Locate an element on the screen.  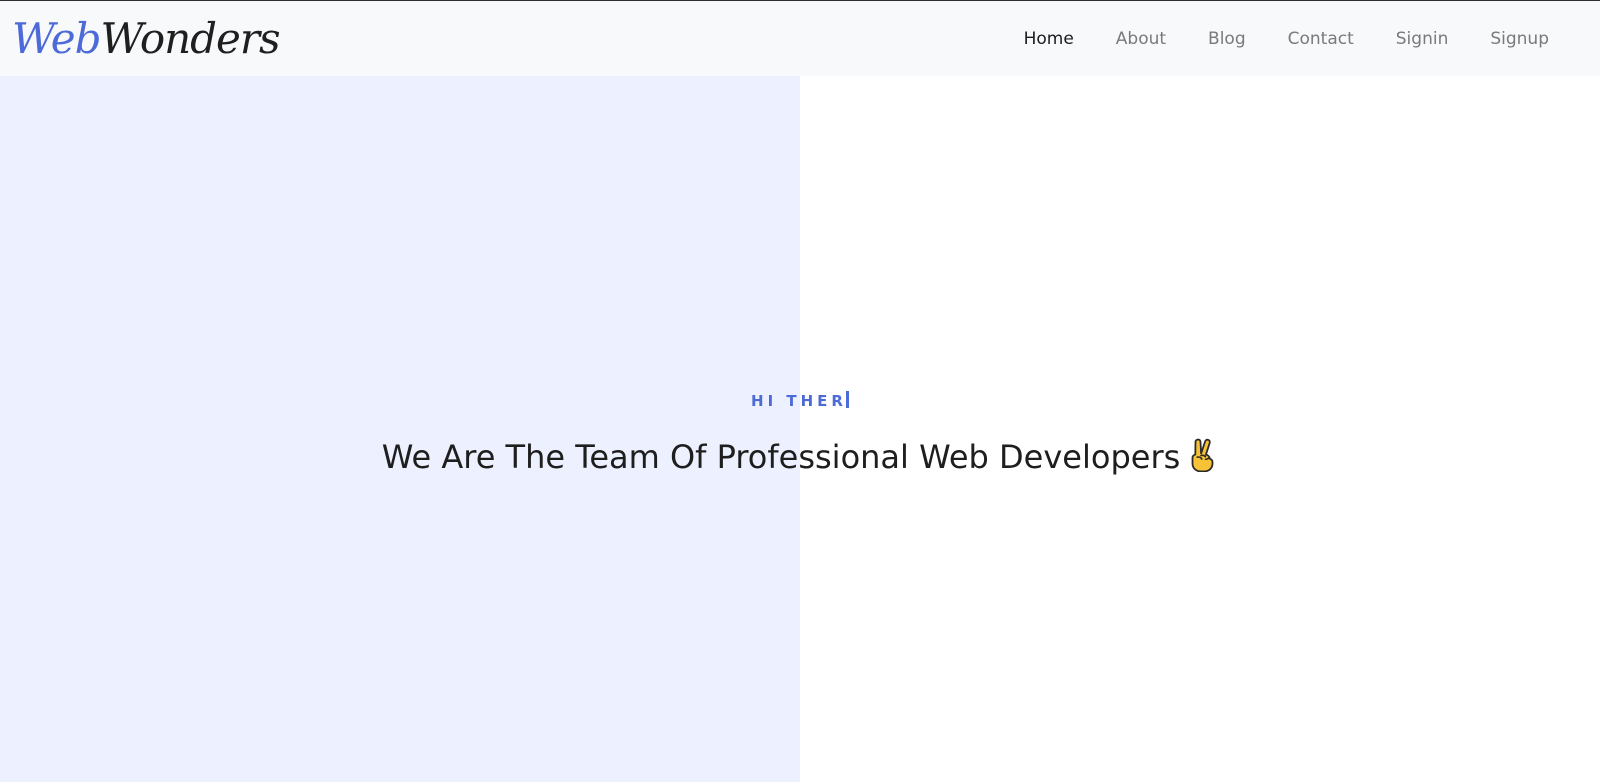
nav-link-contact: Contact is located at coordinates (1321, 39).